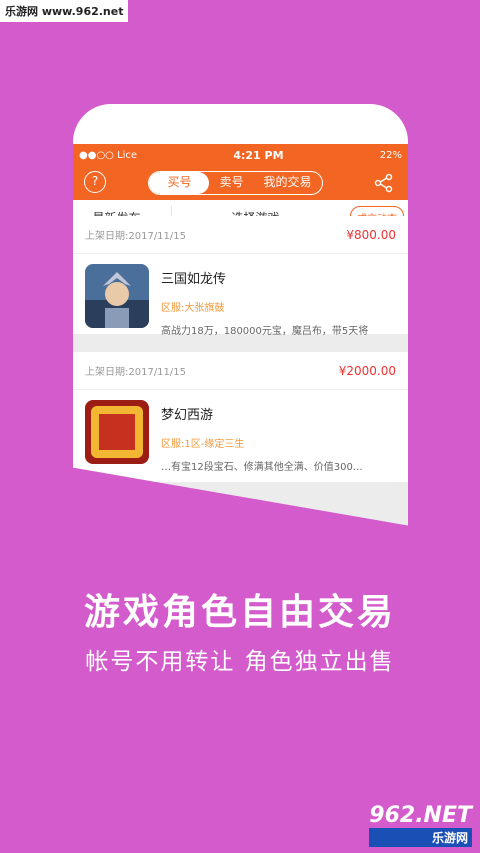 The image size is (480, 853). Describe the element at coordinates (420, 837) in the screenshot. I see `watermark-text: 乐游网` at that location.